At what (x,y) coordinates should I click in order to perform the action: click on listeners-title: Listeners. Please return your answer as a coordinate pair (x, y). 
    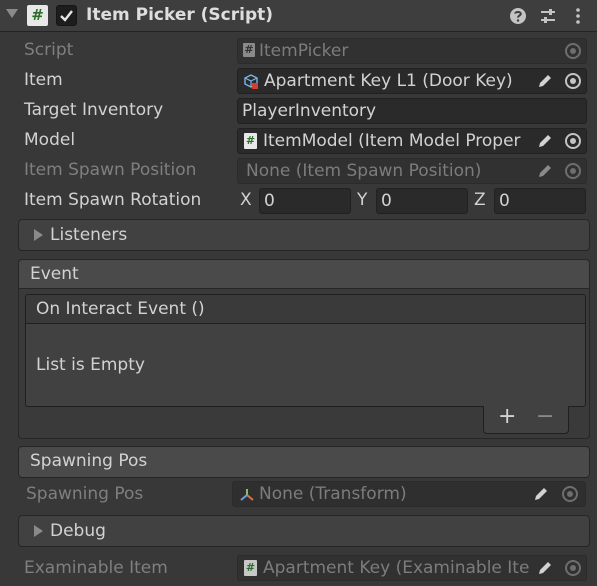
    Looking at the image, I should click on (89, 235).